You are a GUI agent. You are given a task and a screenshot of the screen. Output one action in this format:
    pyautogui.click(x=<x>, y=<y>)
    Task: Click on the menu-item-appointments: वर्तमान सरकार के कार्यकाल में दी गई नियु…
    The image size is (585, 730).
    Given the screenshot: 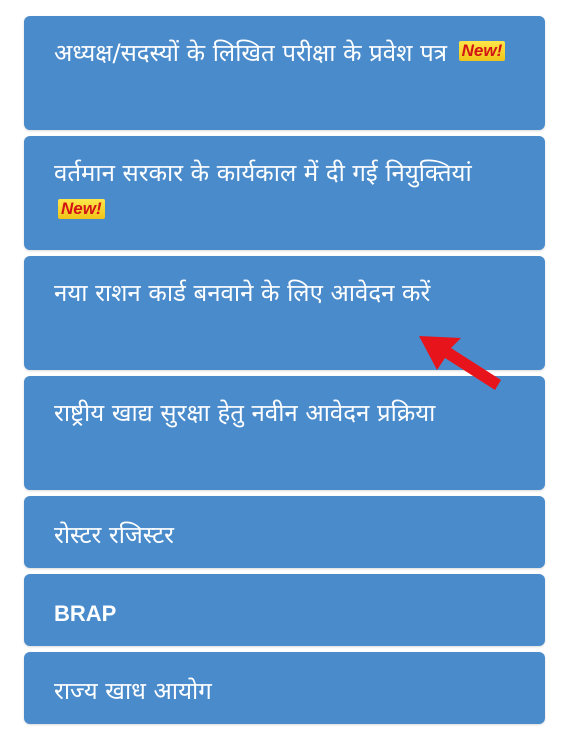 What is the action you would take?
    pyautogui.click(x=284, y=193)
    